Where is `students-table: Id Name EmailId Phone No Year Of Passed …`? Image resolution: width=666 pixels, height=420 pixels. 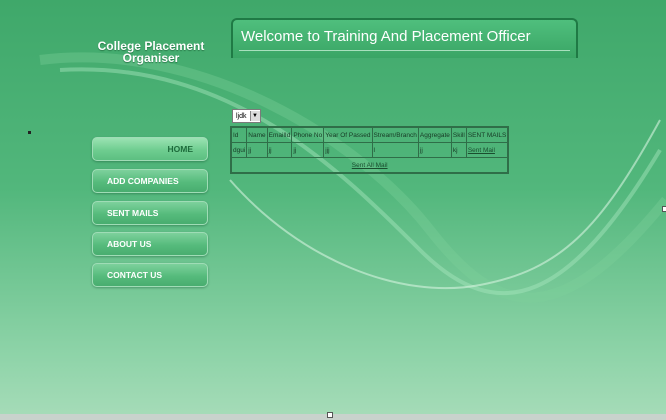
students-table: Id Name EmailId Phone No Year Of Passed … is located at coordinates (370, 150).